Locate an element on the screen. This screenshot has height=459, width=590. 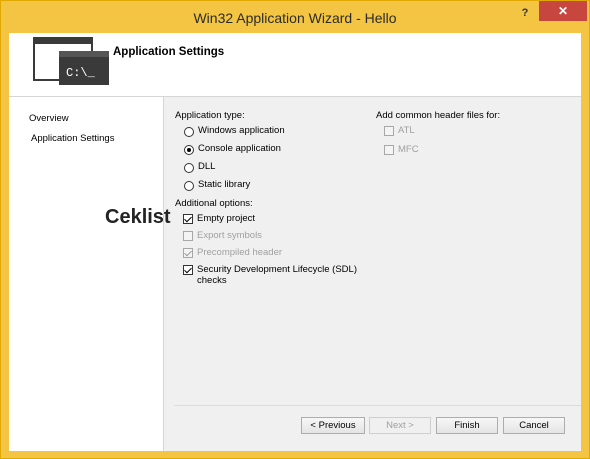
radio-windows-application is located at coordinates (189, 132).